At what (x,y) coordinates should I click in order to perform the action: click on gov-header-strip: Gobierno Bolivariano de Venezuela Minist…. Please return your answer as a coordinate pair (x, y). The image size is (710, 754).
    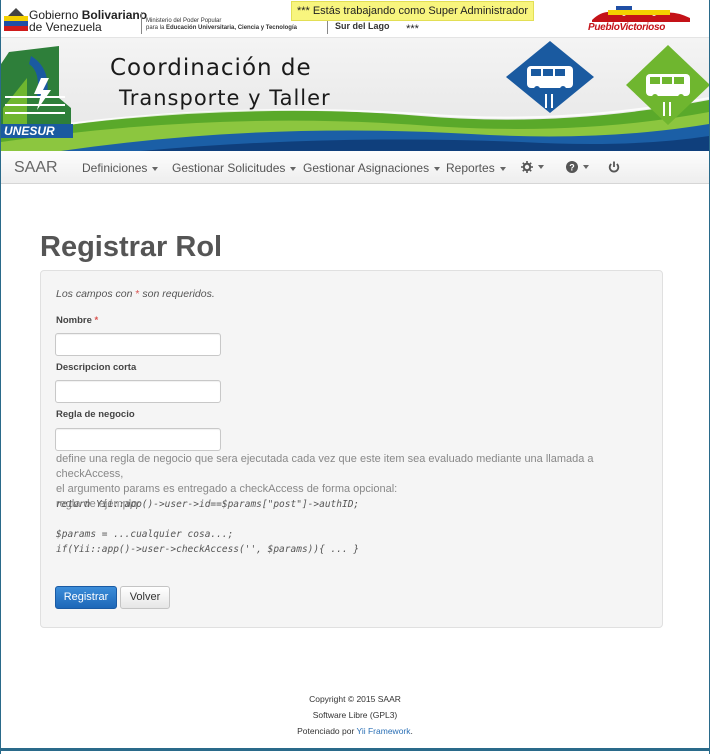
    Looking at the image, I should click on (355, 19).